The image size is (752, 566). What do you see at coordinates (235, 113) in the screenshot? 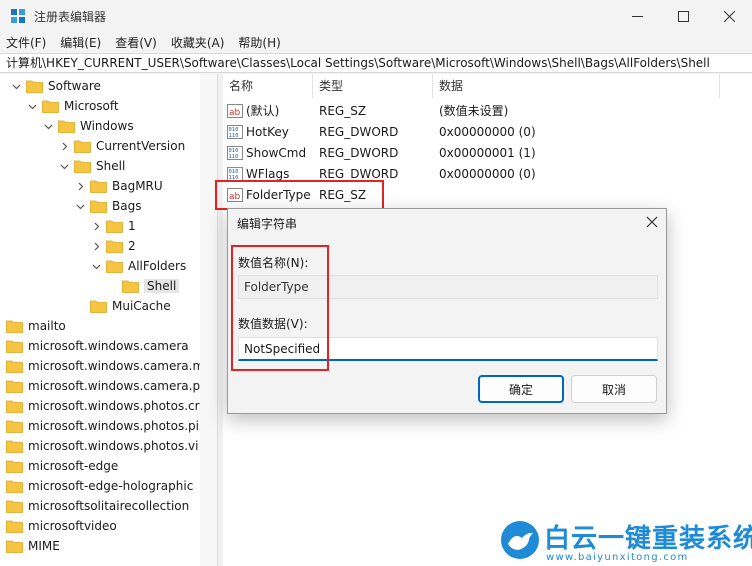
I see `svg-text: ab` at bounding box center [235, 113].